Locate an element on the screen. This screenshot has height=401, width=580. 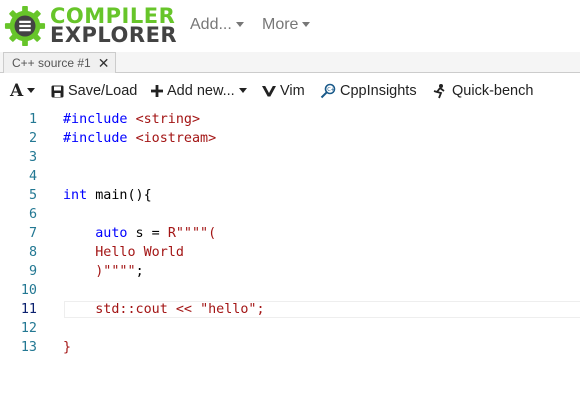
code-line: 12 is located at coordinates (290, 328).